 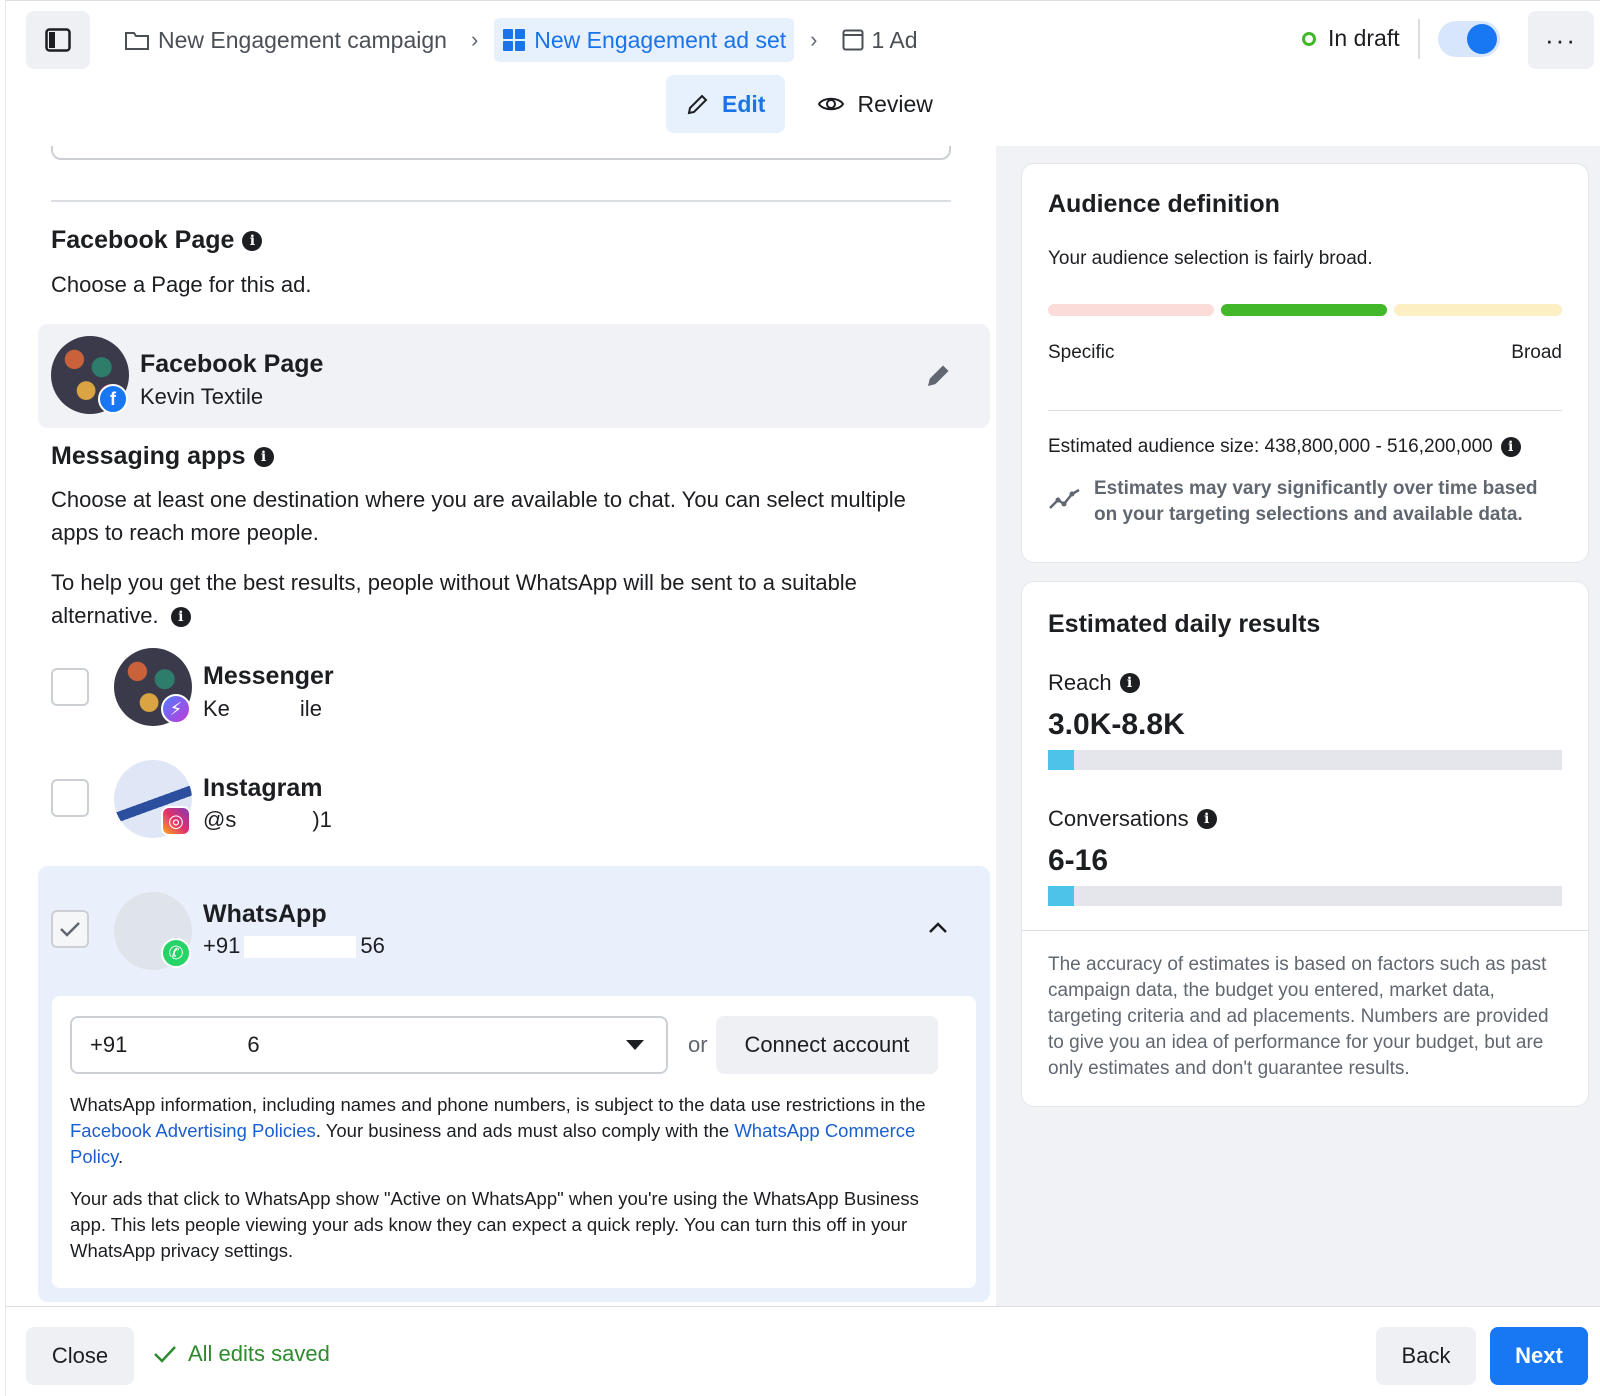 What do you see at coordinates (698, 1044) in the screenshot?
I see `or-label: or` at bounding box center [698, 1044].